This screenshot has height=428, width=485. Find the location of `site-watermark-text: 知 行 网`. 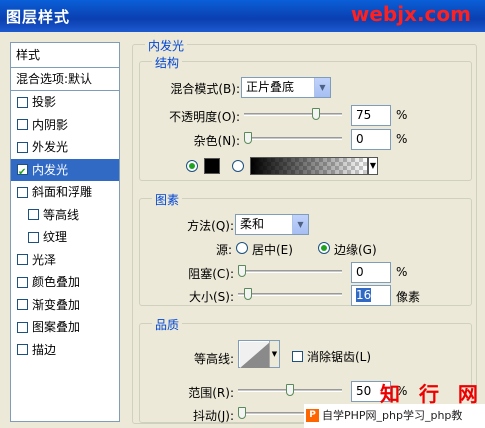

site-watermark-text: 知 行 网 is located at coordinates (432, 394).